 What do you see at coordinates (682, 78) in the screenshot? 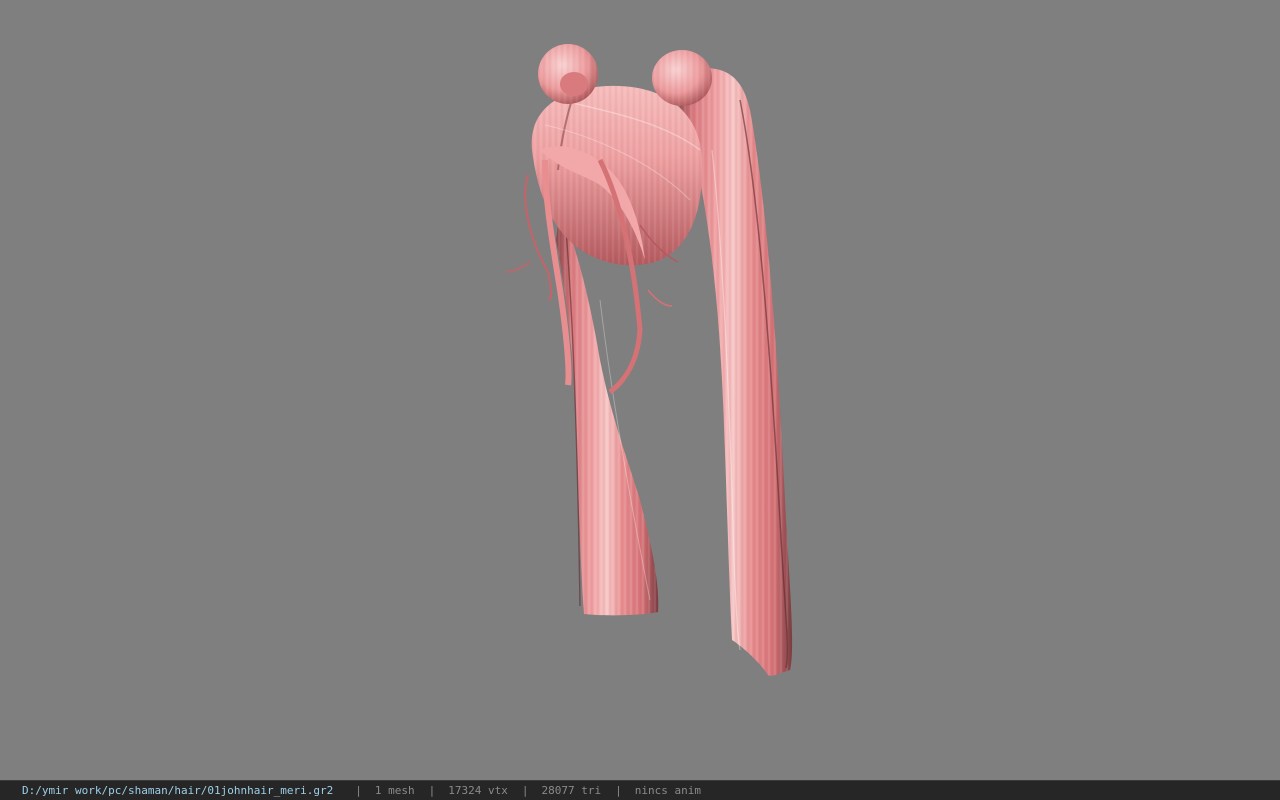
I see `right-bun` at bounding box center [682, 78].